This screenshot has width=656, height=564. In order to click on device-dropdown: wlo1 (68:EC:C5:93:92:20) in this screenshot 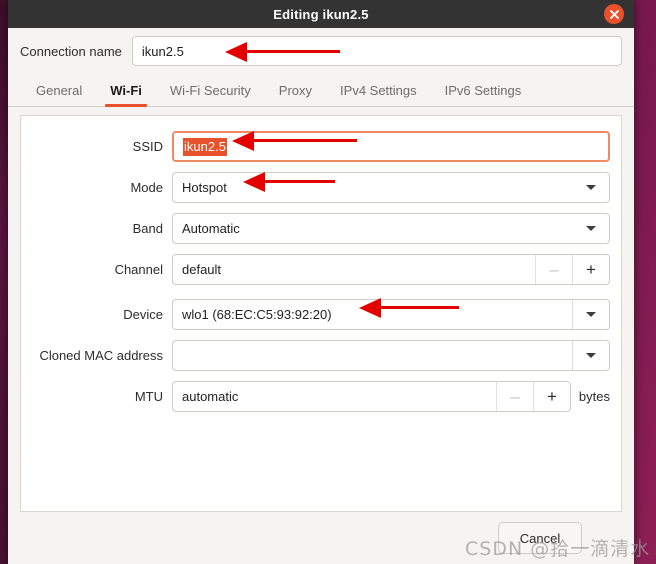, I will do `click(391, 314)`.